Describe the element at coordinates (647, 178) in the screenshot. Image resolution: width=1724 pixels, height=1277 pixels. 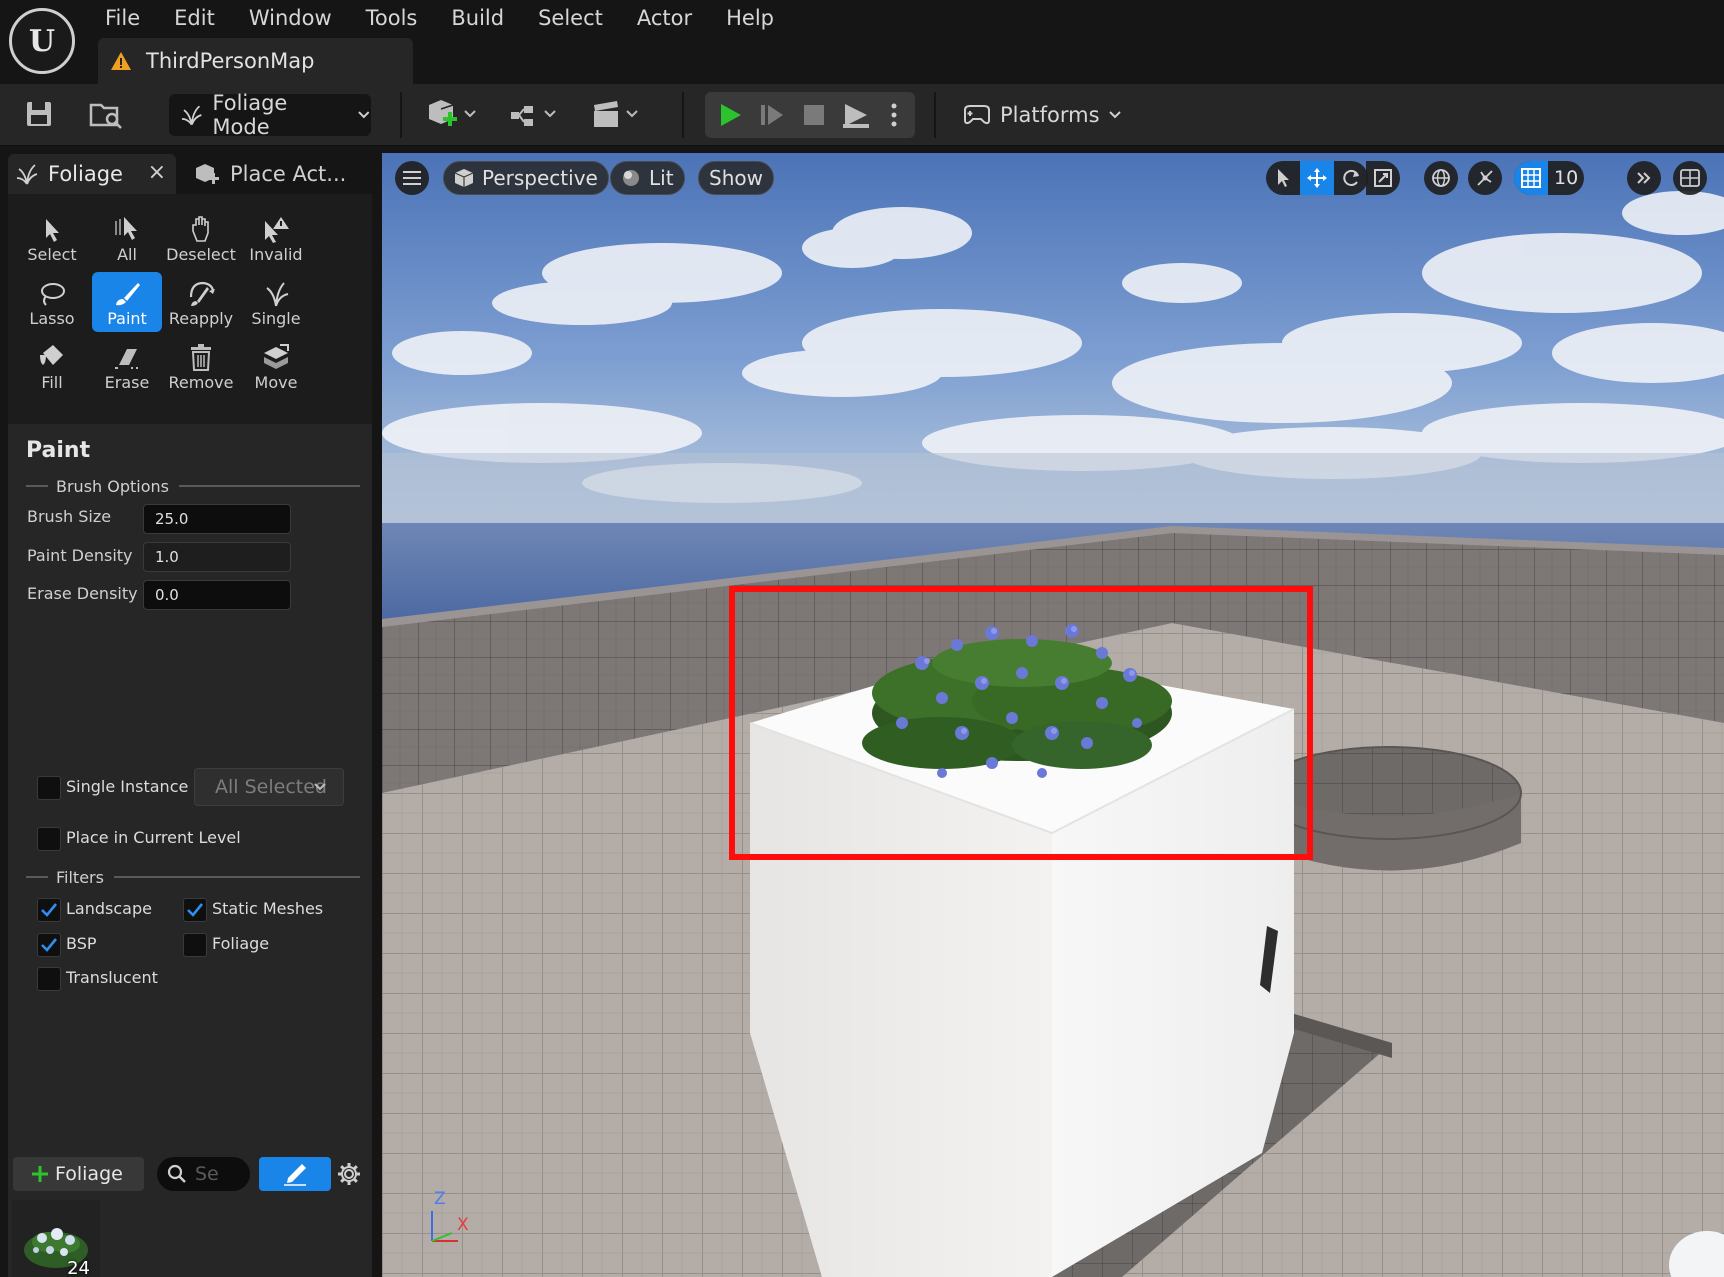
I see `view-mode-lit-button: Lit` at that location.